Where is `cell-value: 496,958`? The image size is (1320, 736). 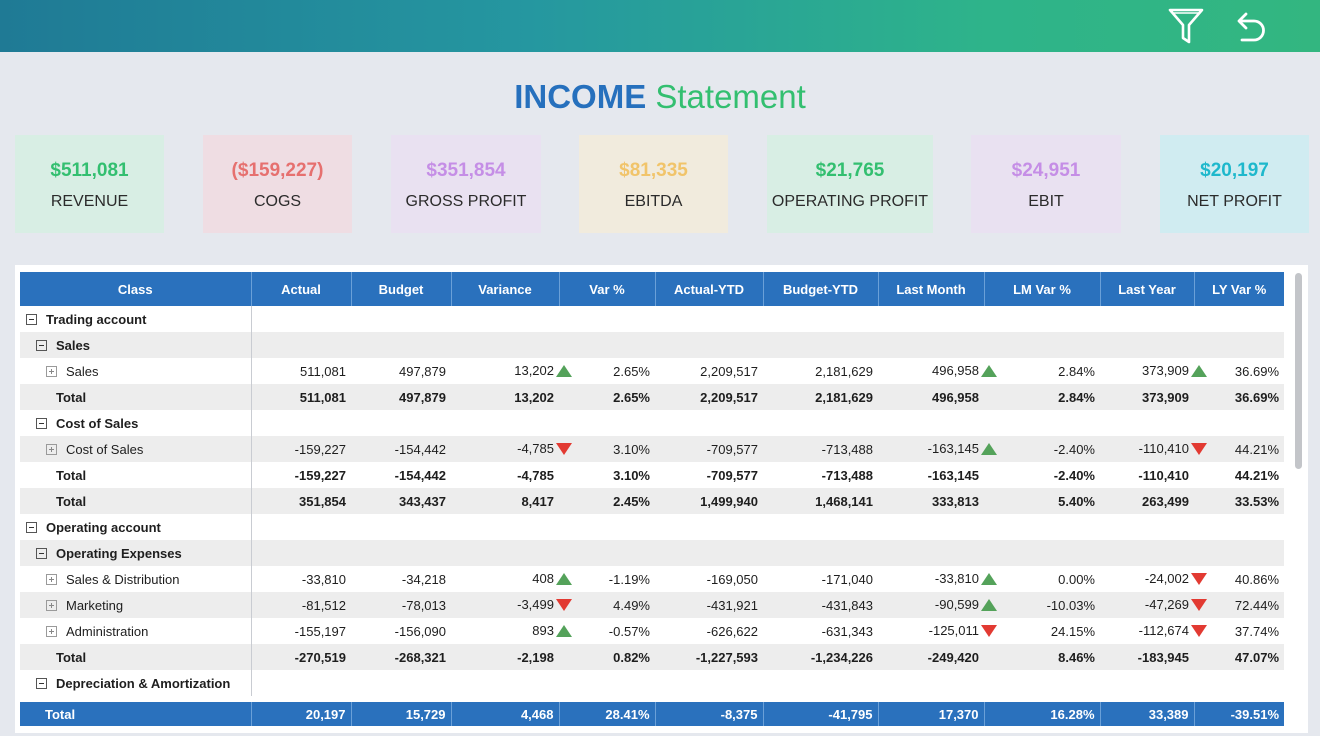 cell-value: 496,958 is located at coordinates (931, 397).